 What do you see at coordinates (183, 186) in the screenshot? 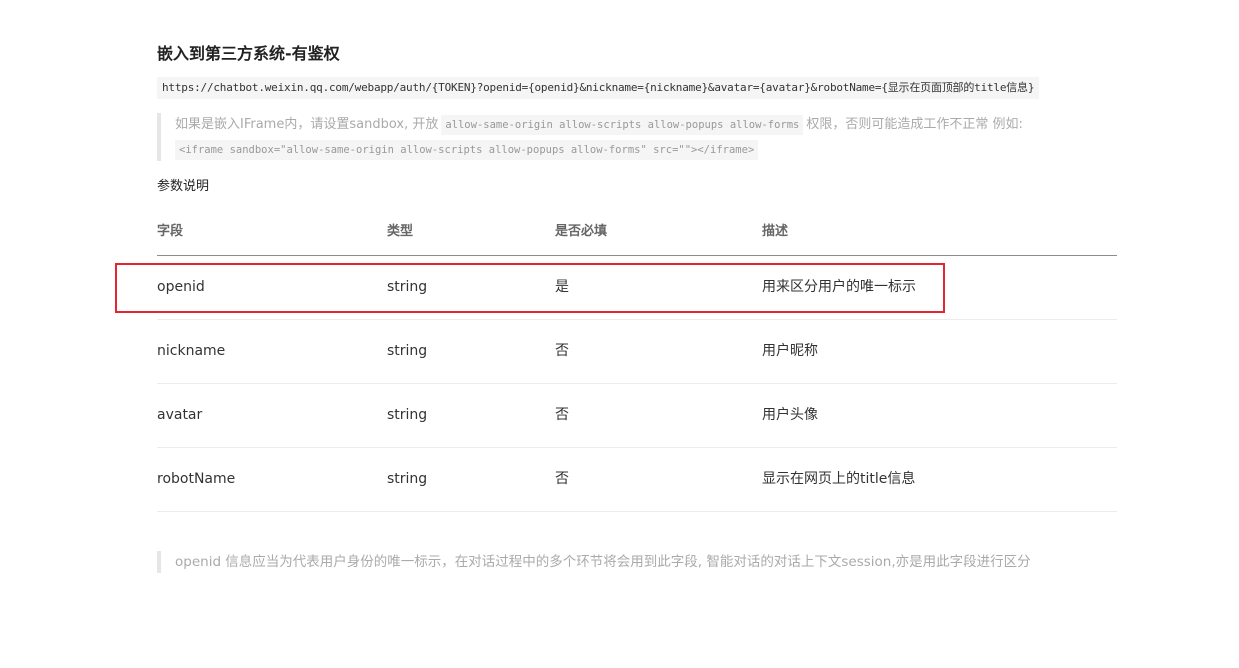
I see `params-title: 参数说明` at bounding box center [183, 186].